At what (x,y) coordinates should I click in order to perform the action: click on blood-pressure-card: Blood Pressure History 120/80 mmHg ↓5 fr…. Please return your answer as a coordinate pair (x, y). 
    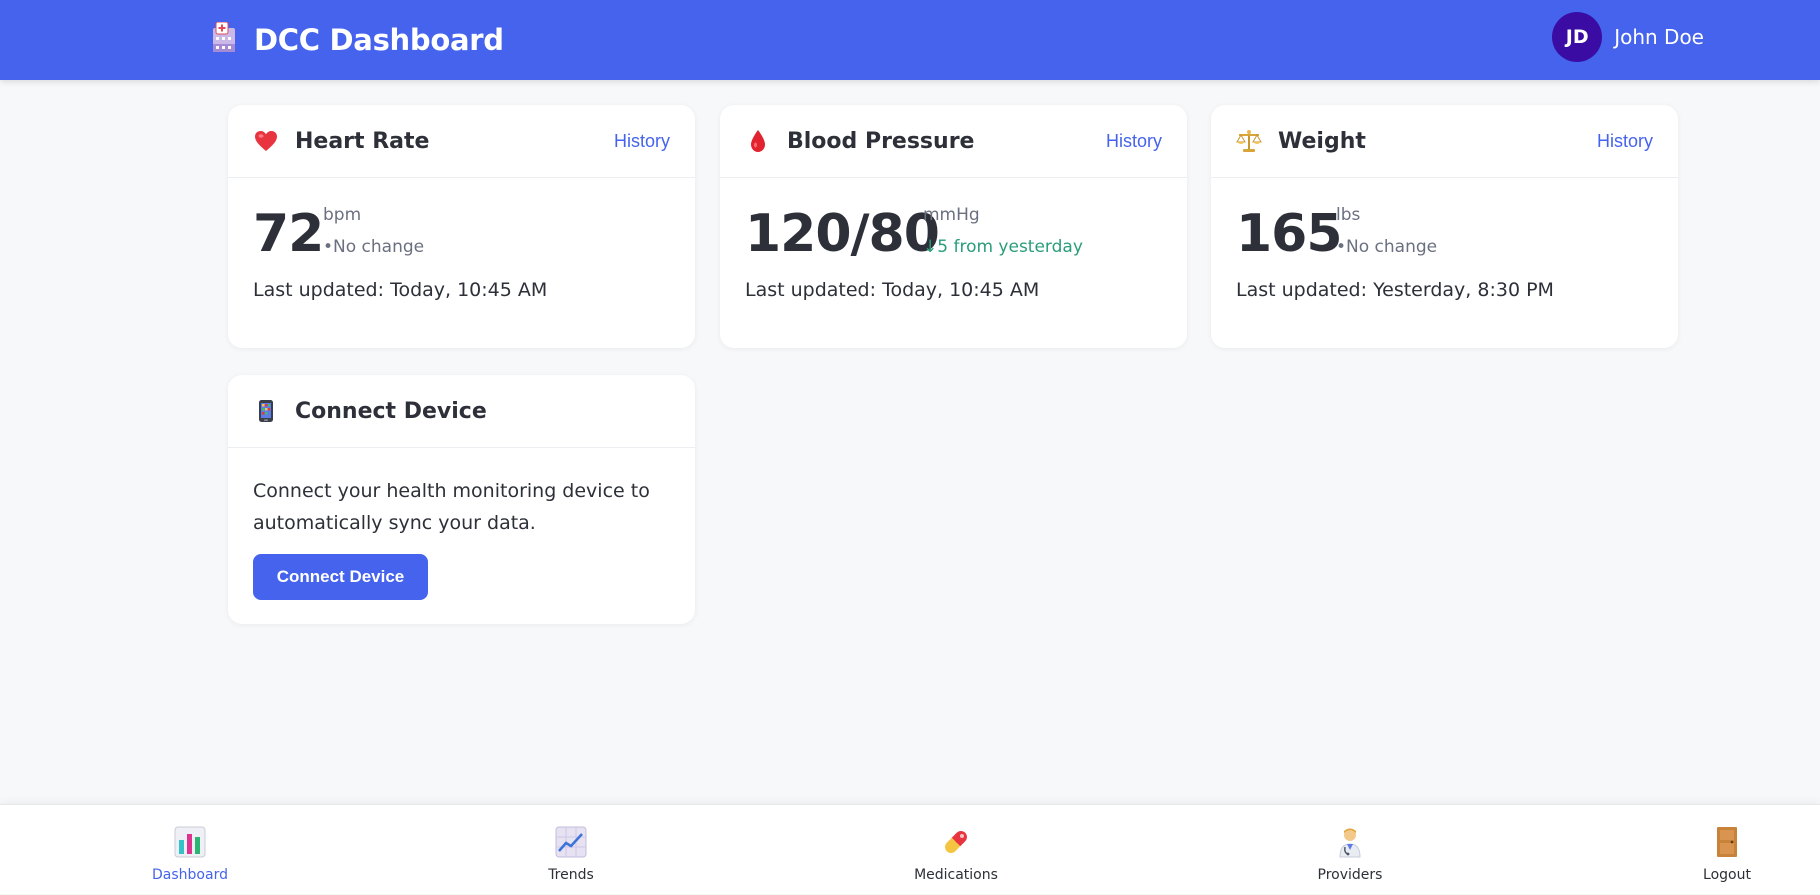
    Looking at the image, I should click on (953, 226).